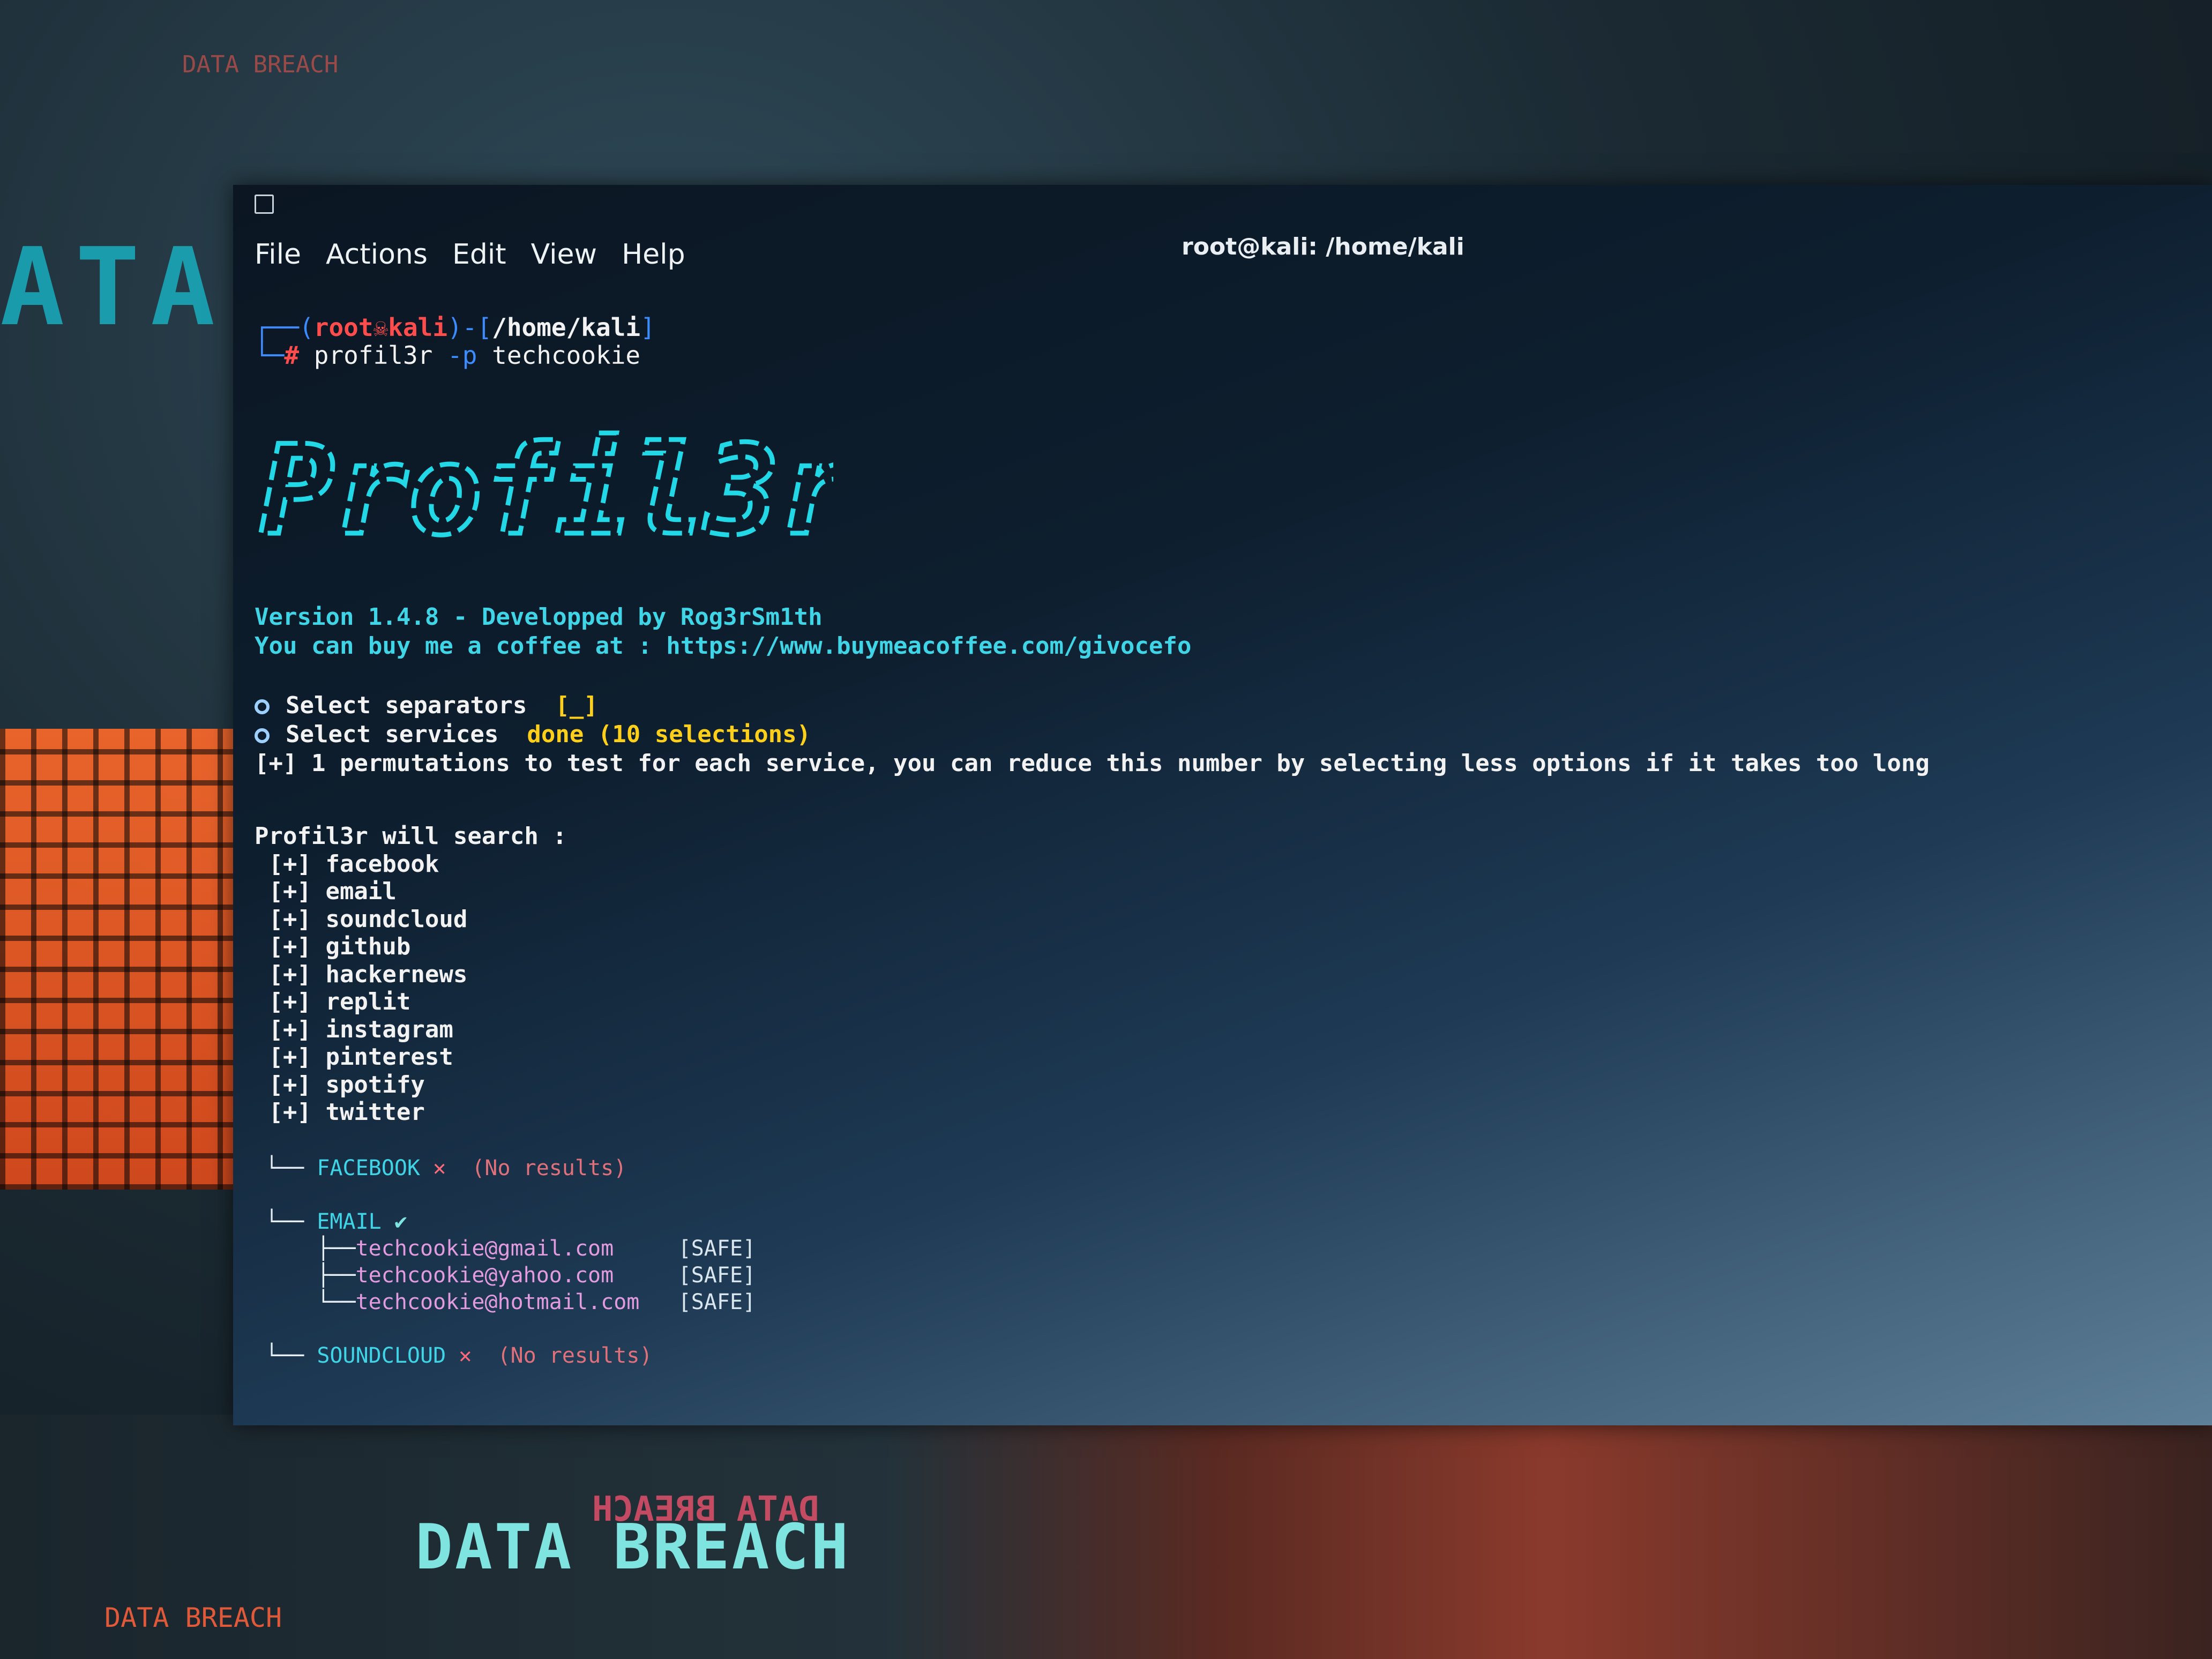 The height and width of the screenshot is (1659, 2212). Describe the element at coordinates (539, 617) in the screenshot. I see `version-line: Version 1.4.8 - Developped by Rog3rSm1th` at that location.